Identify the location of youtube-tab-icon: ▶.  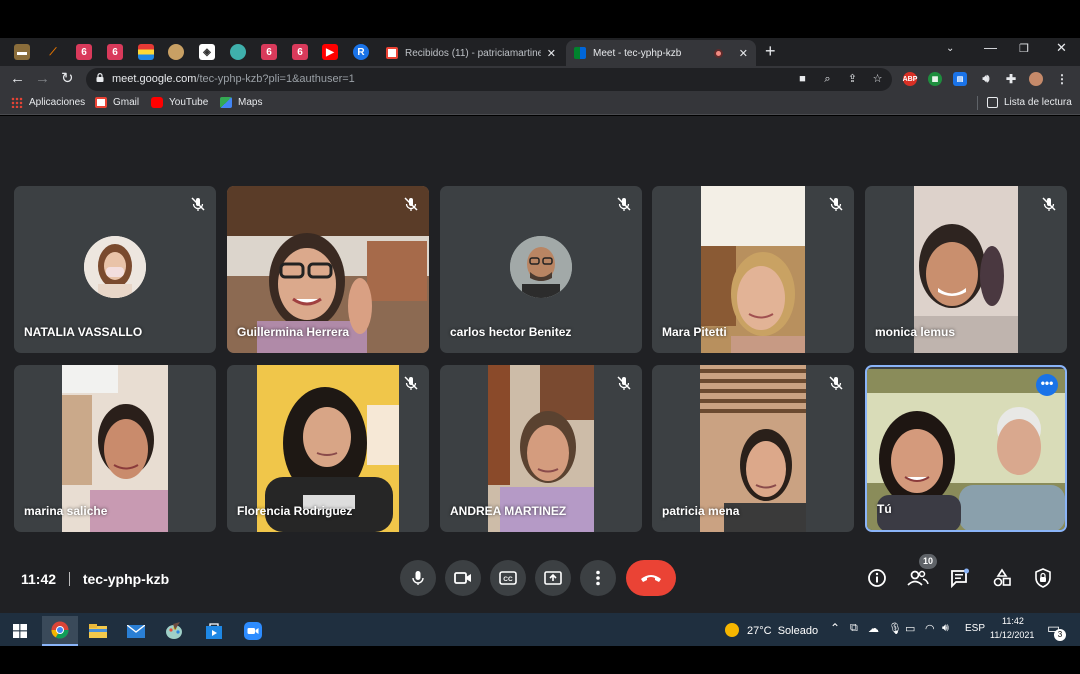
(330, 52).